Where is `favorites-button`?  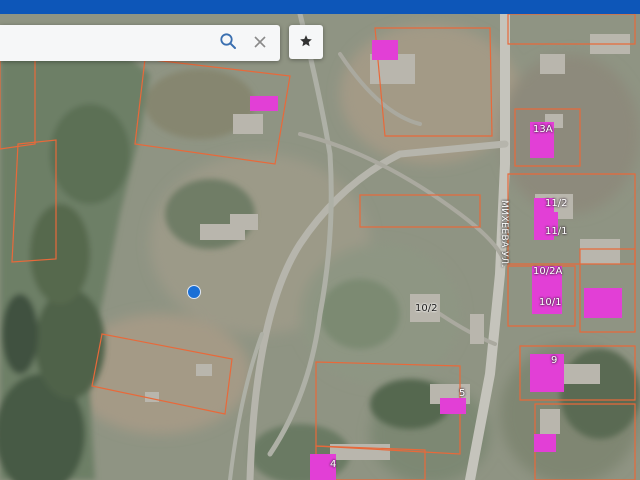 favorites-button is located at coordinates (306, 42).